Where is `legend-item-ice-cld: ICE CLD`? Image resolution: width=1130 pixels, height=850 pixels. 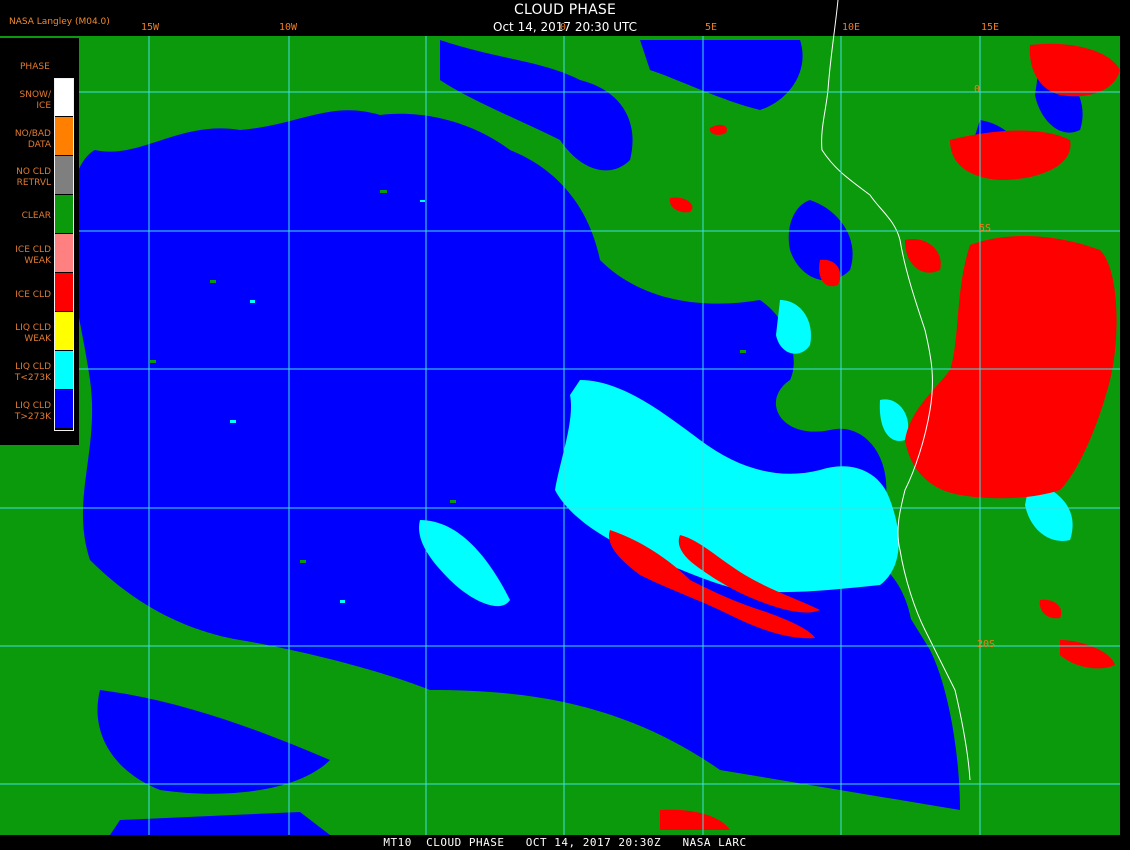 legend-item-ice-cld: ICE CLD is located at coordinates (39, 292).